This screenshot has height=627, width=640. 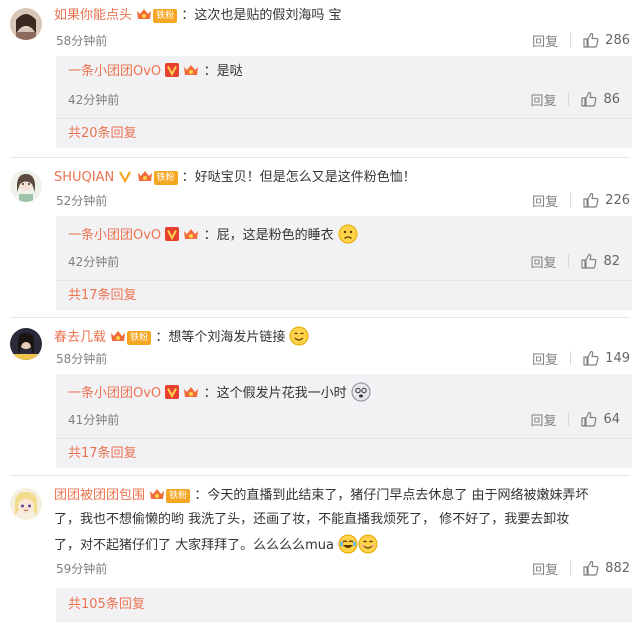 What do you see at coordinates (102, 134) in the screenshot?
I see `more-replies-link: 共20条回复` at bounding box center [102, 134].